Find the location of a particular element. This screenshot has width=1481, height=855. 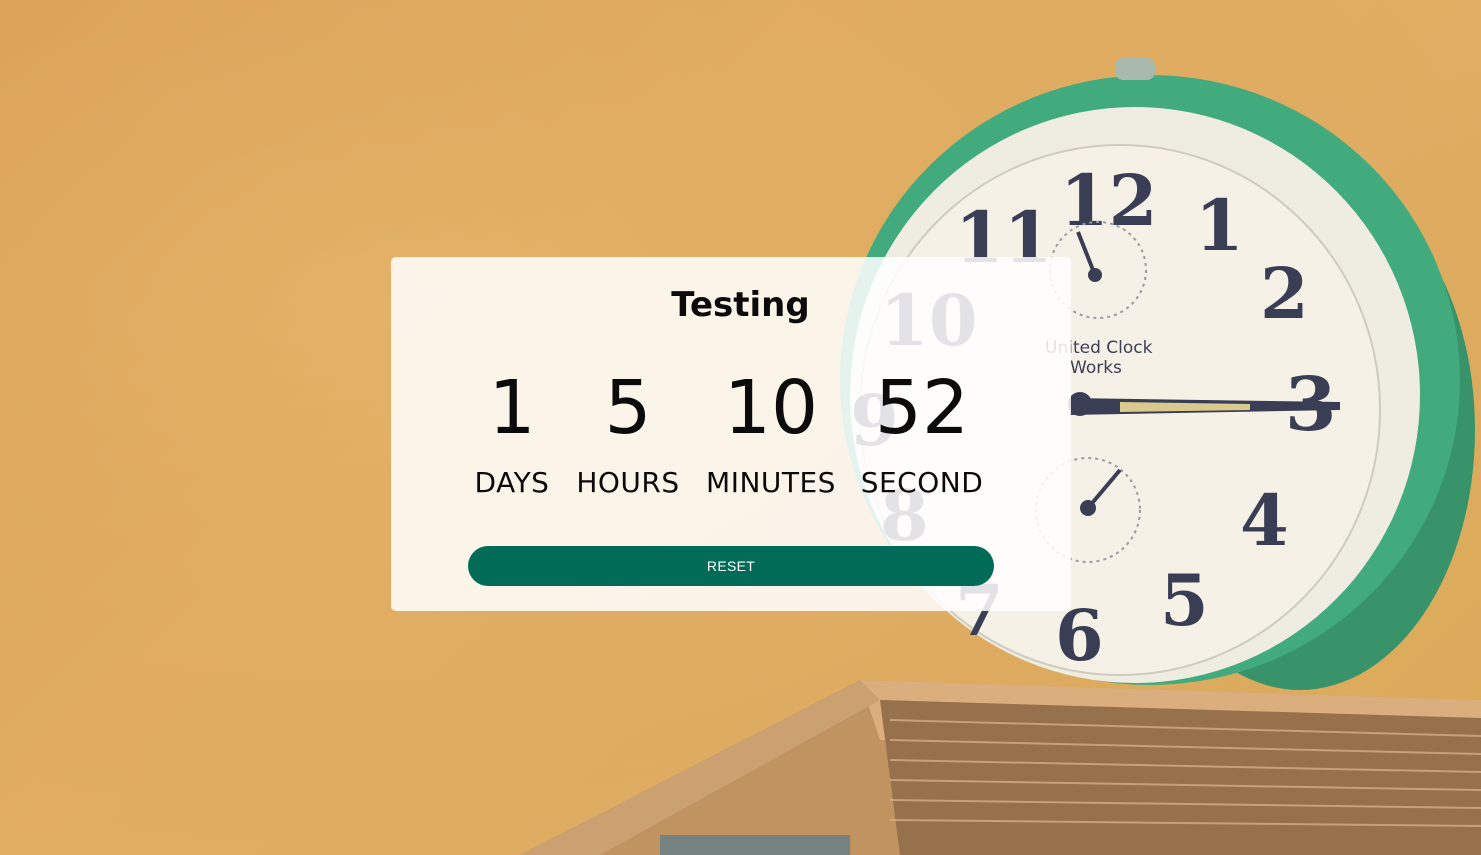

hours-unit: 5 HOURS is located at coordinates (628, 430).